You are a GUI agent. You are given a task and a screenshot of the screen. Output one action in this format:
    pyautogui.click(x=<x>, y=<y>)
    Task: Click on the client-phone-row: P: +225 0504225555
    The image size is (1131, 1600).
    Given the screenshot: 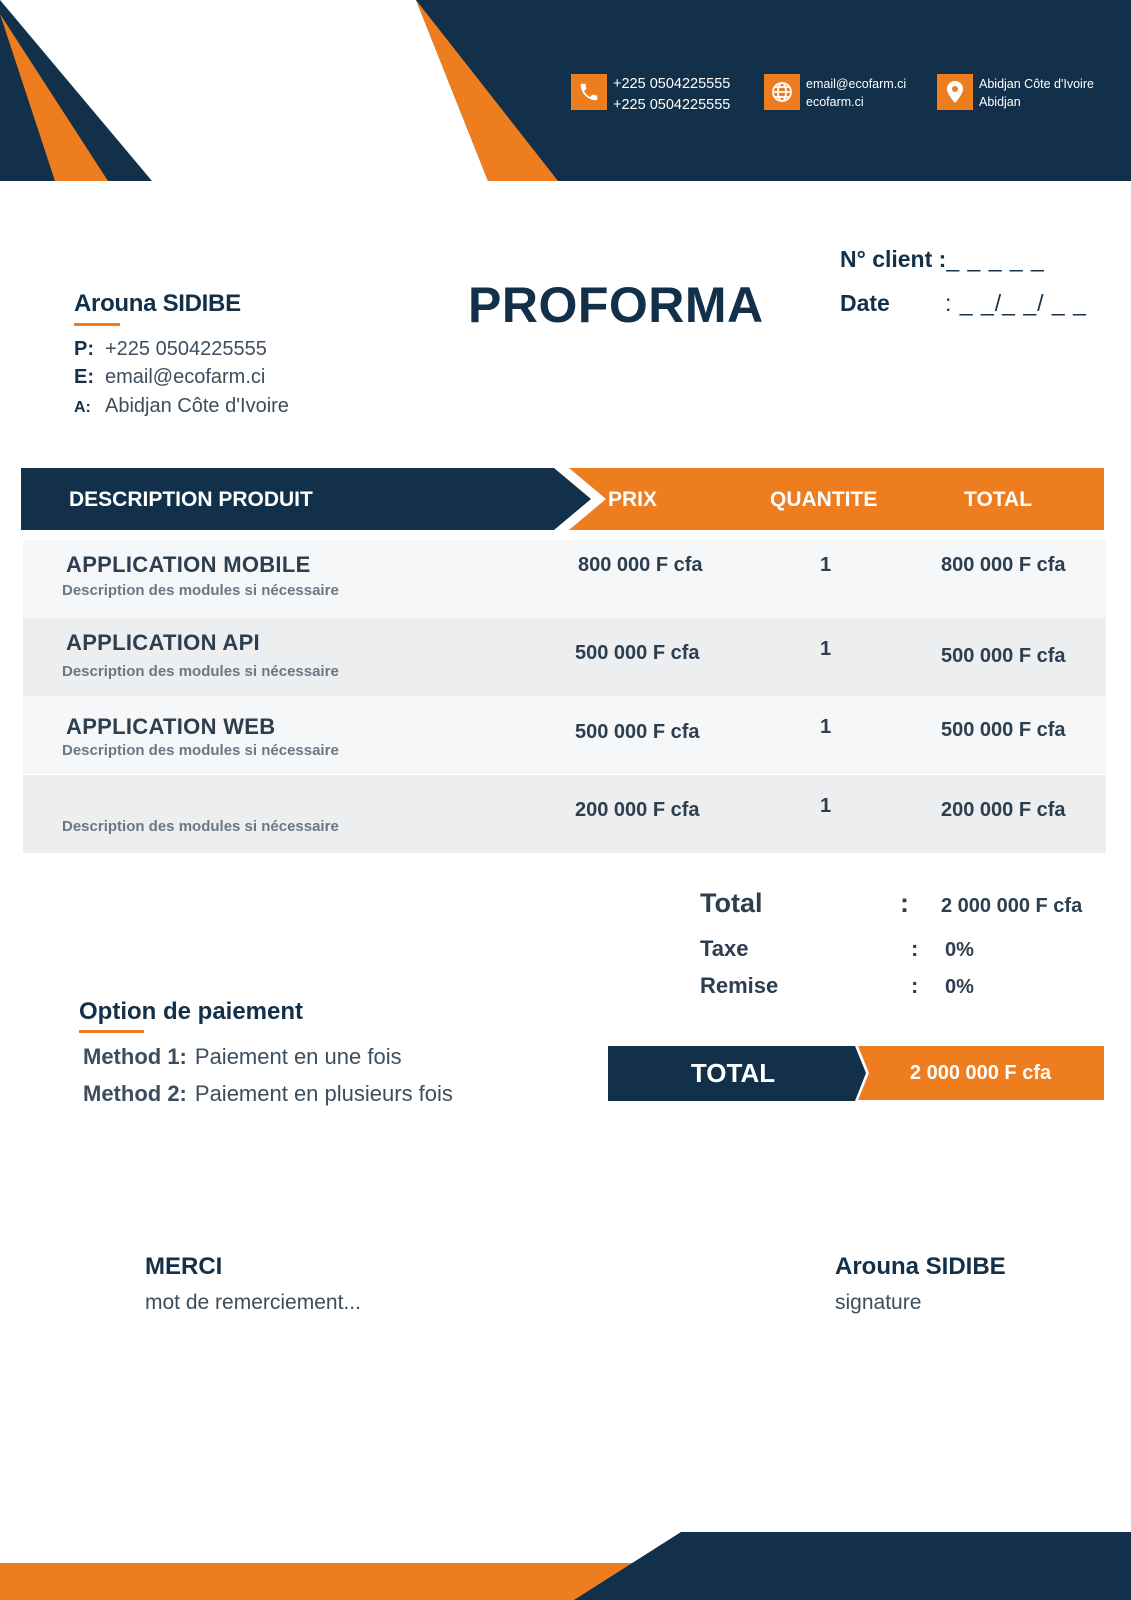 What is the action you would take?
    pyautogui.click(x=170, y=349)
    